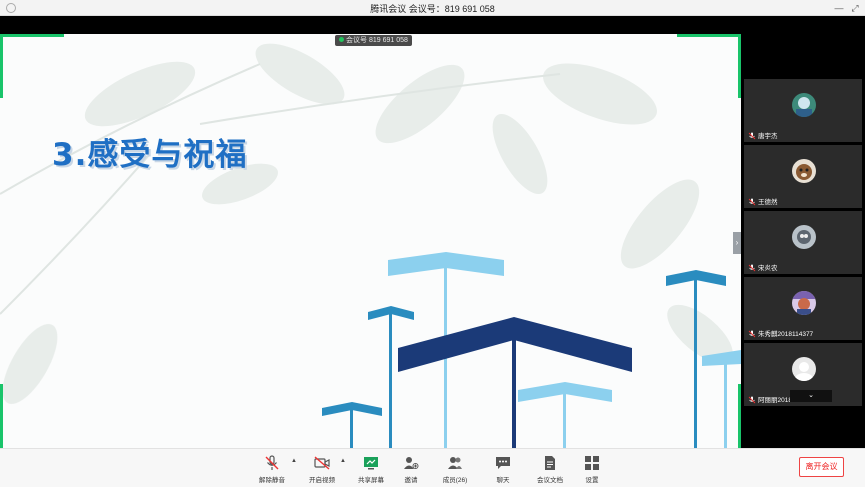 The height and width of the screenshot is (487, 865). What do you see at coordinates (503, 479) in the screenshot?
I see `chat-label: 聊天` at bounding box center [503, 479].